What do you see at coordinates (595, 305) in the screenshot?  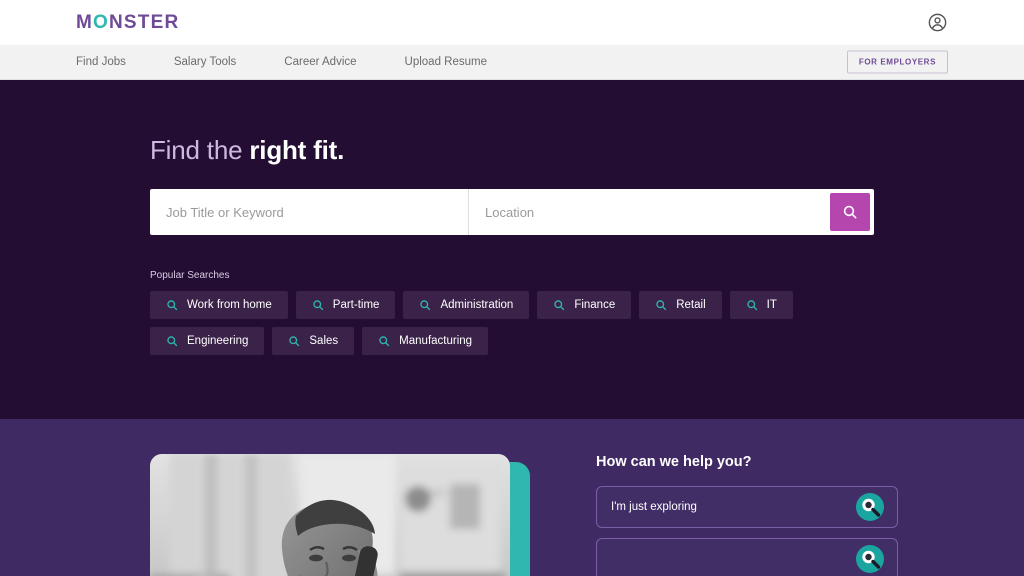 I see `chip-label: Finance` at bounding box center [595, 305].